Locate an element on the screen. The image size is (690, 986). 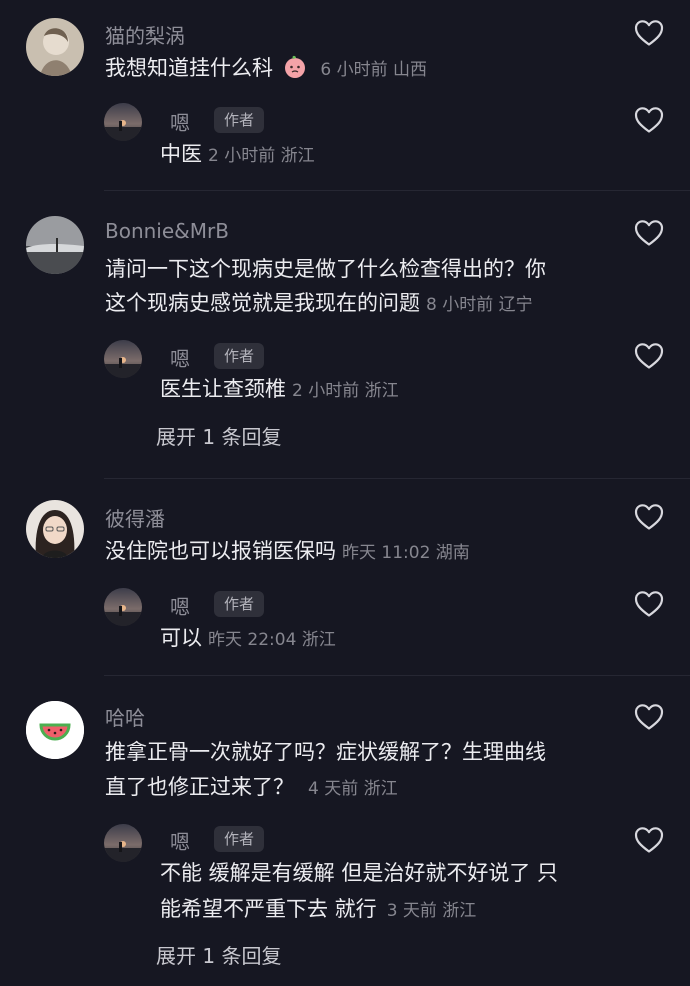
comment-text-line-1: 请问一下这个现病史是做了什么检查得出的？你 is located at coordinates (325, 269).